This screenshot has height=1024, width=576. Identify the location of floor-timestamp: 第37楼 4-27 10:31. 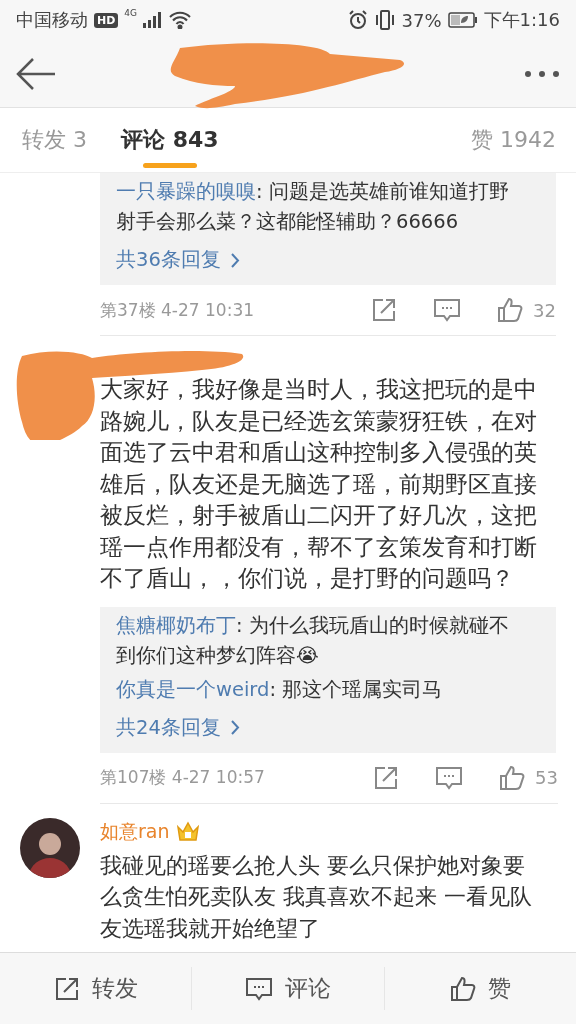
(177, 310).